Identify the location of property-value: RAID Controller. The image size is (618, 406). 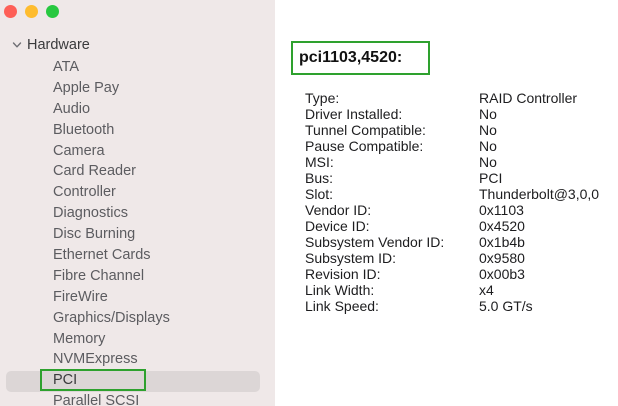
(528, 98).